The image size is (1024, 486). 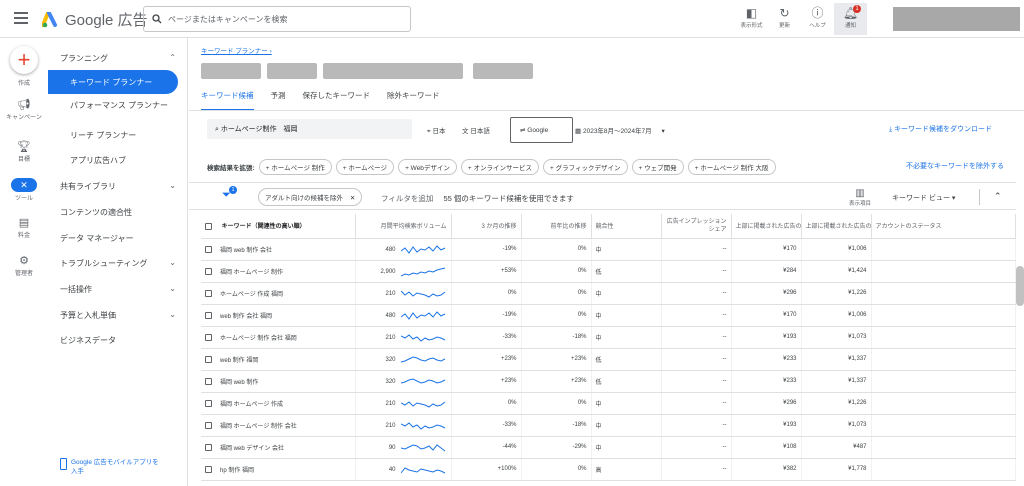 What do you see at coordinates (608, 381) in the screenshot?
I see `table-row: 福岡 web 制作 320 +23% +23% 低 -- ¥233 ¥1,337` at bounding box center [608, 381].